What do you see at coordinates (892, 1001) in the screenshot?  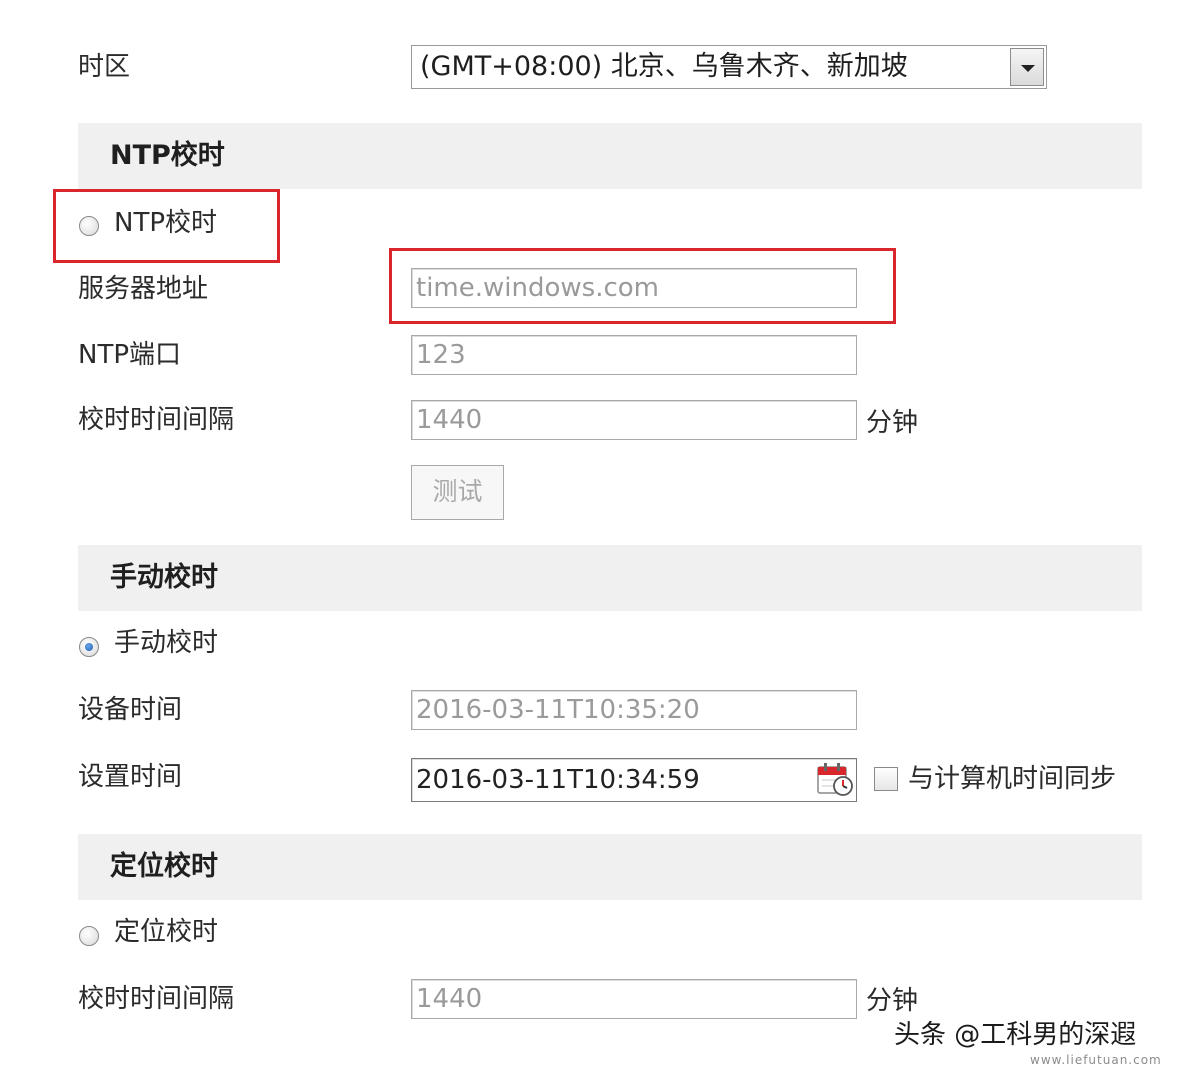 I see `gps-interval-unit: 分钟` at bounding box center [892, 1001].